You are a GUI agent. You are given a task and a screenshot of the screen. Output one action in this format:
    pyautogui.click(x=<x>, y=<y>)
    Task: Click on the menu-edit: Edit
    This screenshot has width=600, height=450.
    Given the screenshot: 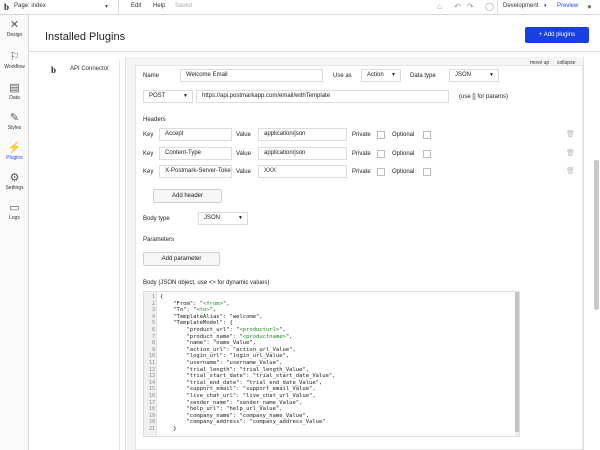 What is the action you would take?
    pyautogui.click(x=136, y=6)
    